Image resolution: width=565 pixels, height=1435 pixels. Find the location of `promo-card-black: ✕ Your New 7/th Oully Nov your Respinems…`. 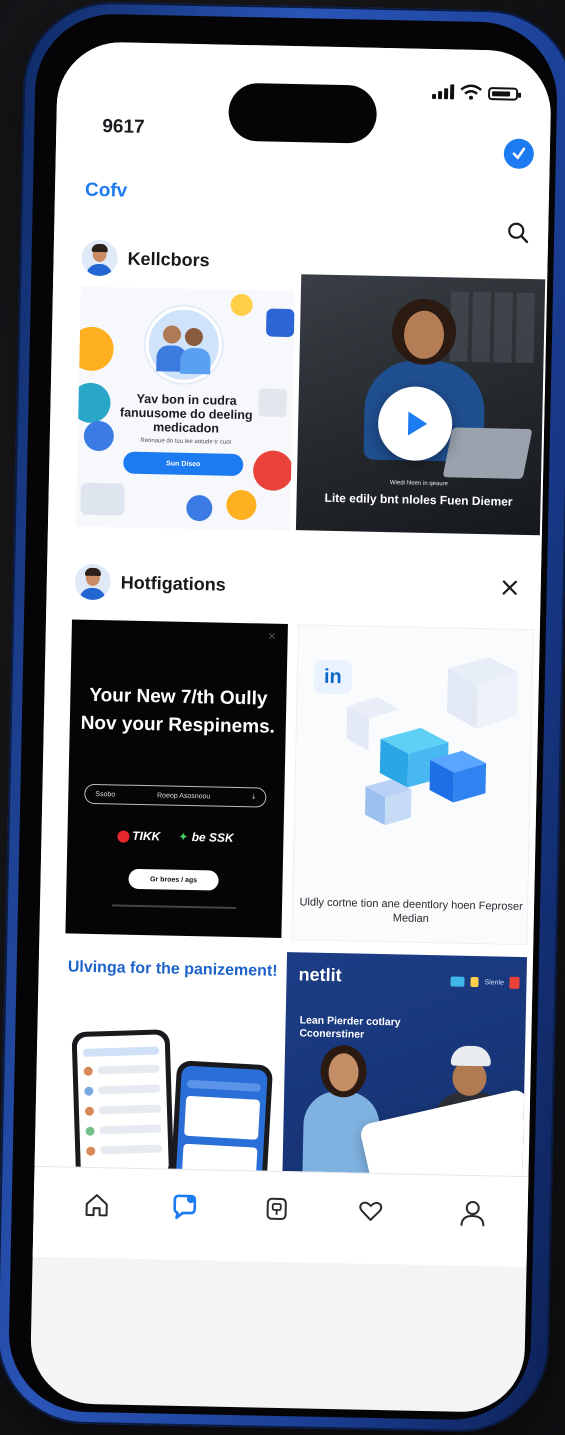

promo-card-black: ✕ Your New 7/th Oully Nov your Respinems… is located at coordinates (176, 778).